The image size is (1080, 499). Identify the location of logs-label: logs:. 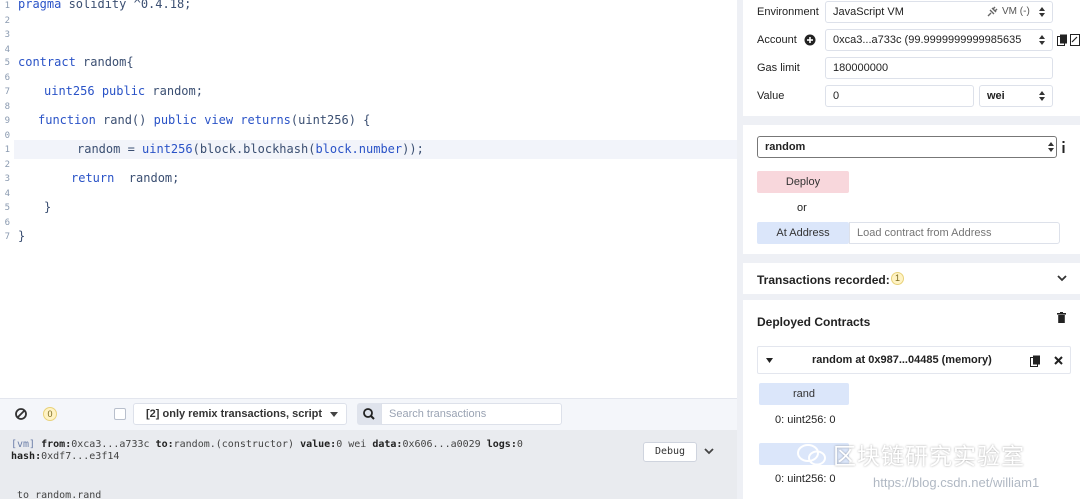
(501, 444).